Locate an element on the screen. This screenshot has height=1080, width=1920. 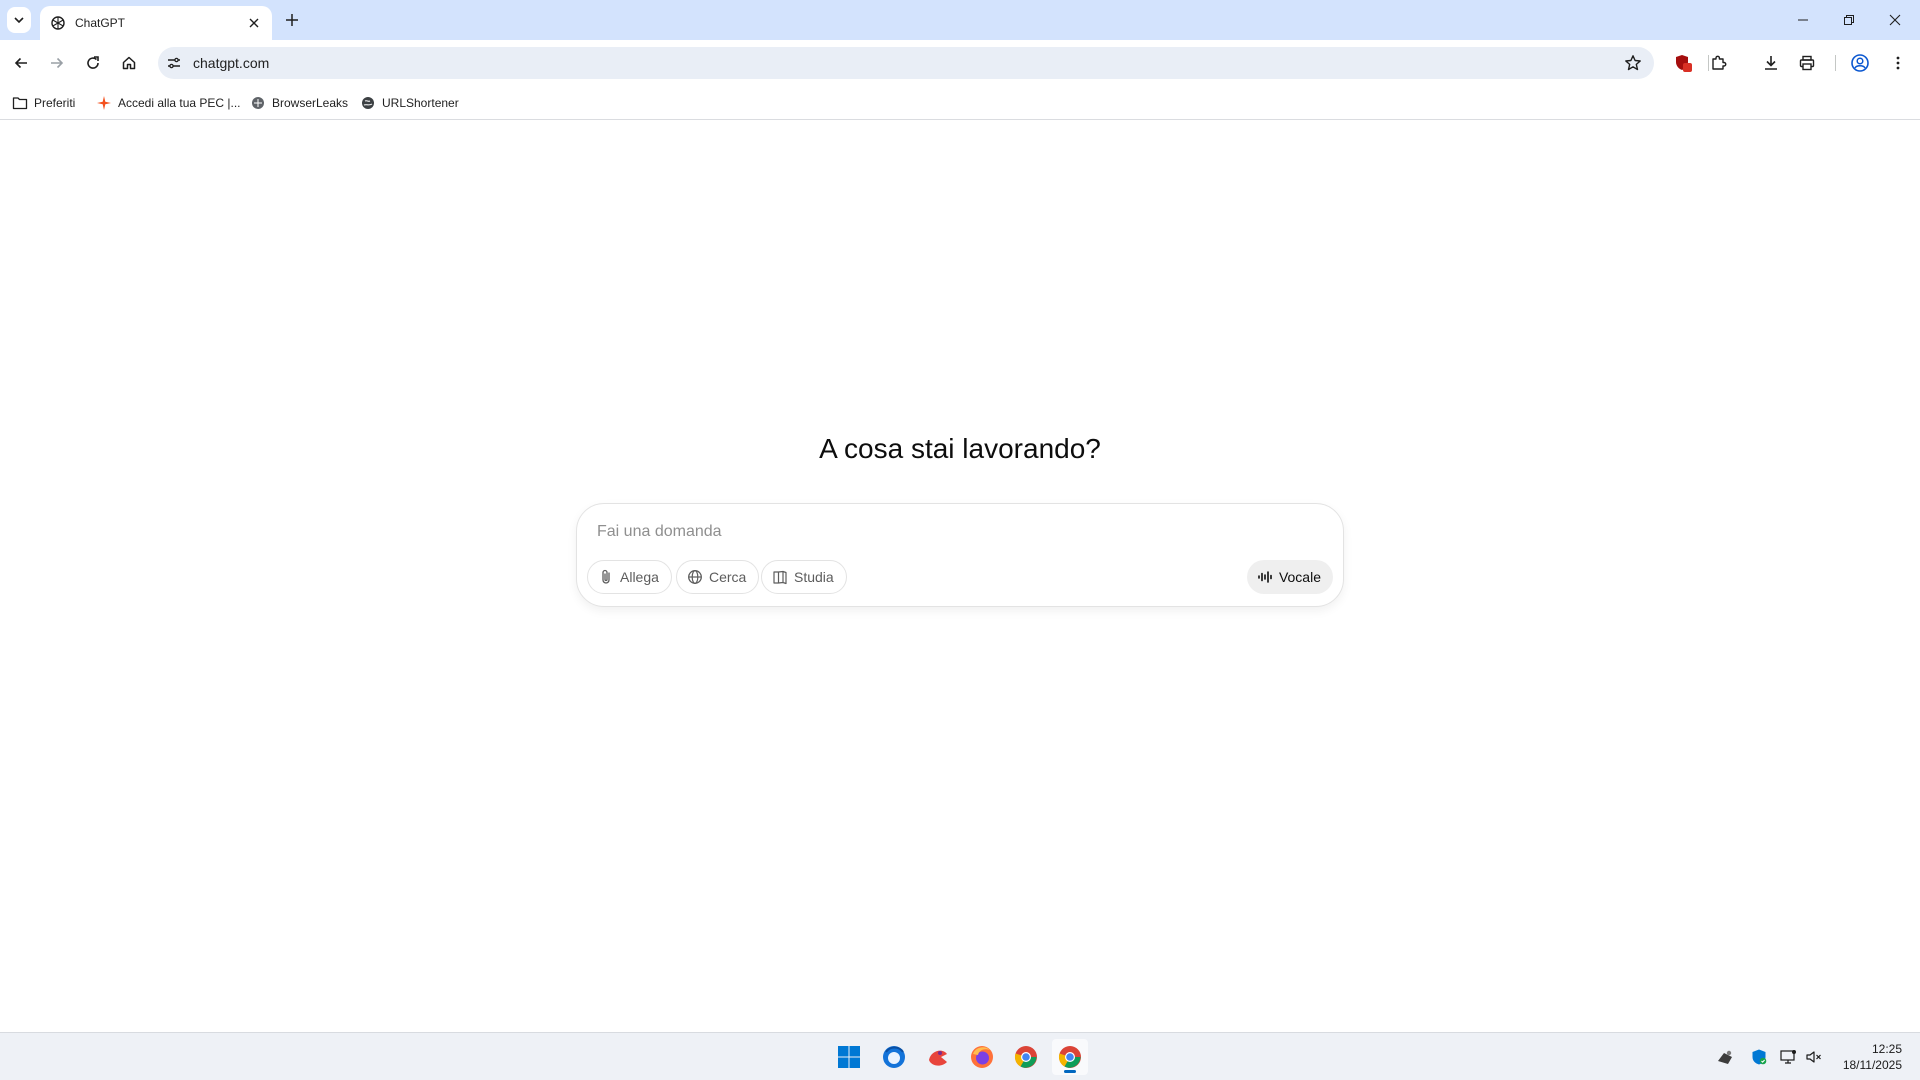
restore-icon is located at coordinates (1849, 20).